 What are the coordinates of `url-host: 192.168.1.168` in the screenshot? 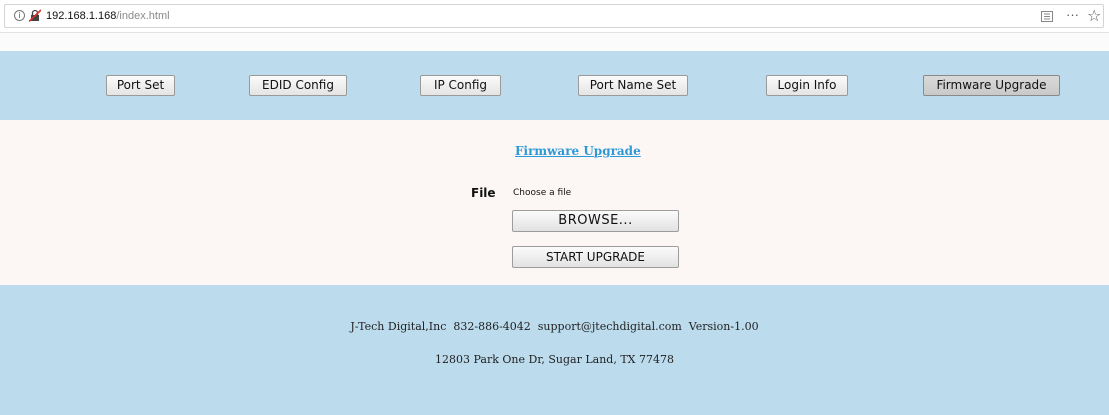 It's located at (81, 16).